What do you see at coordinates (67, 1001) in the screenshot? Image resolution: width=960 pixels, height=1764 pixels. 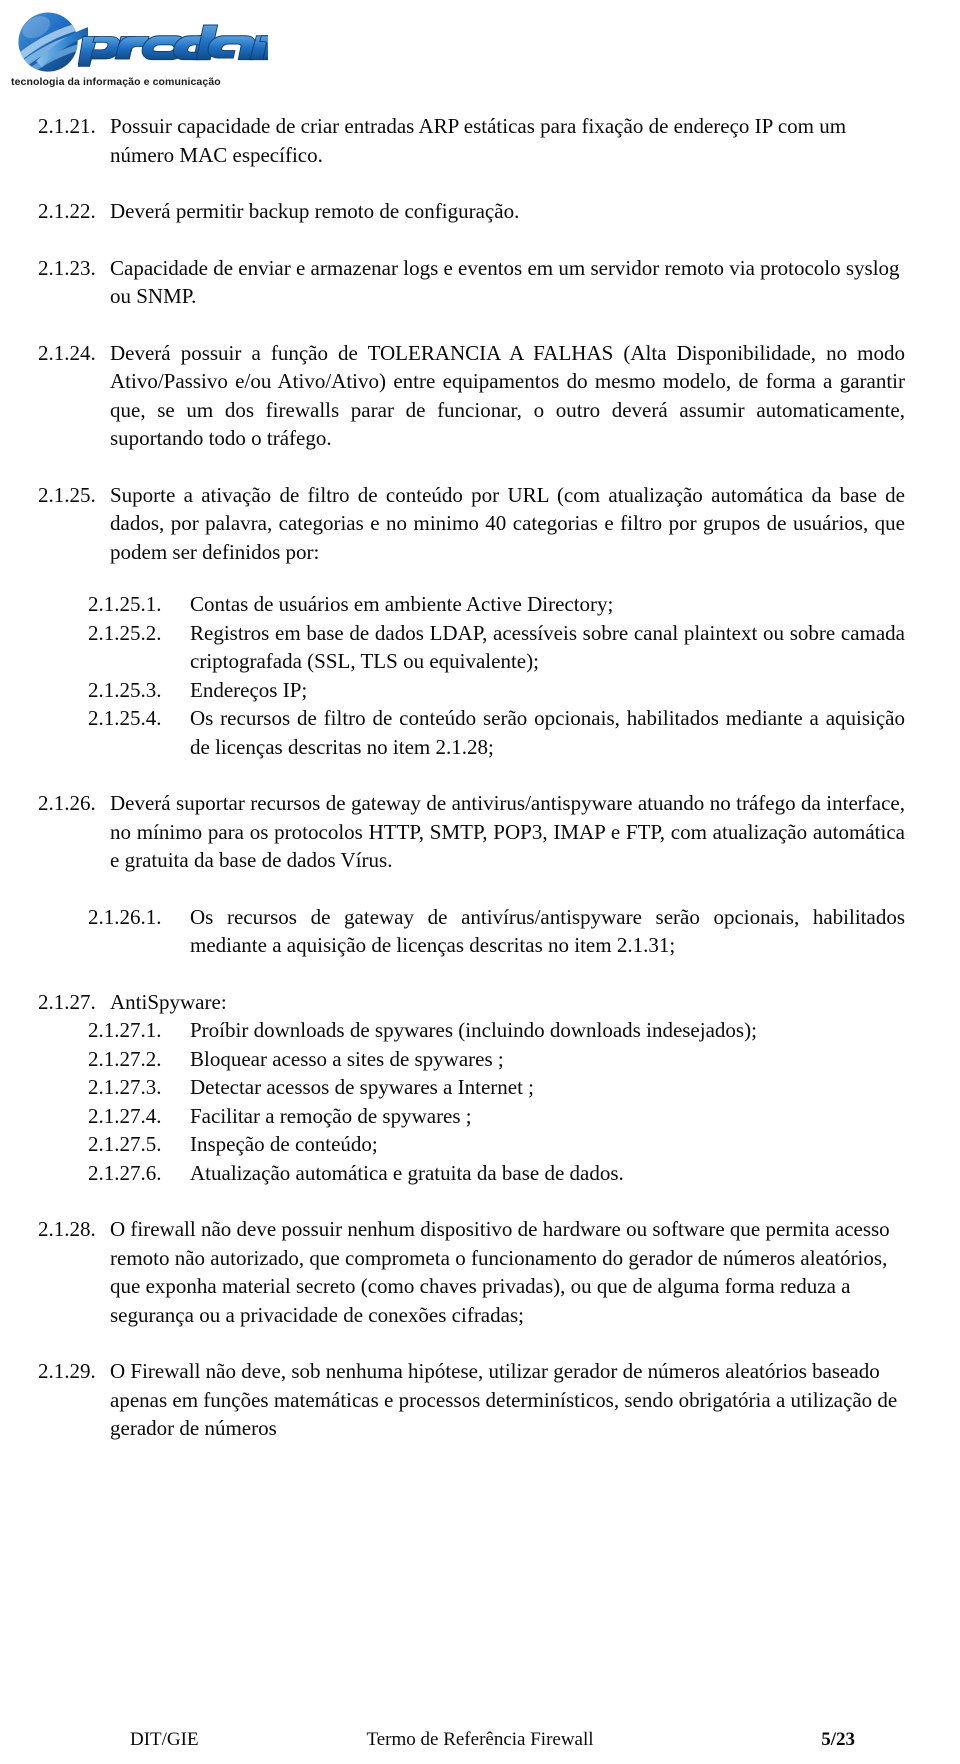 I see `clause-number: 2.1.27.` at bounding box center [67, 1001].